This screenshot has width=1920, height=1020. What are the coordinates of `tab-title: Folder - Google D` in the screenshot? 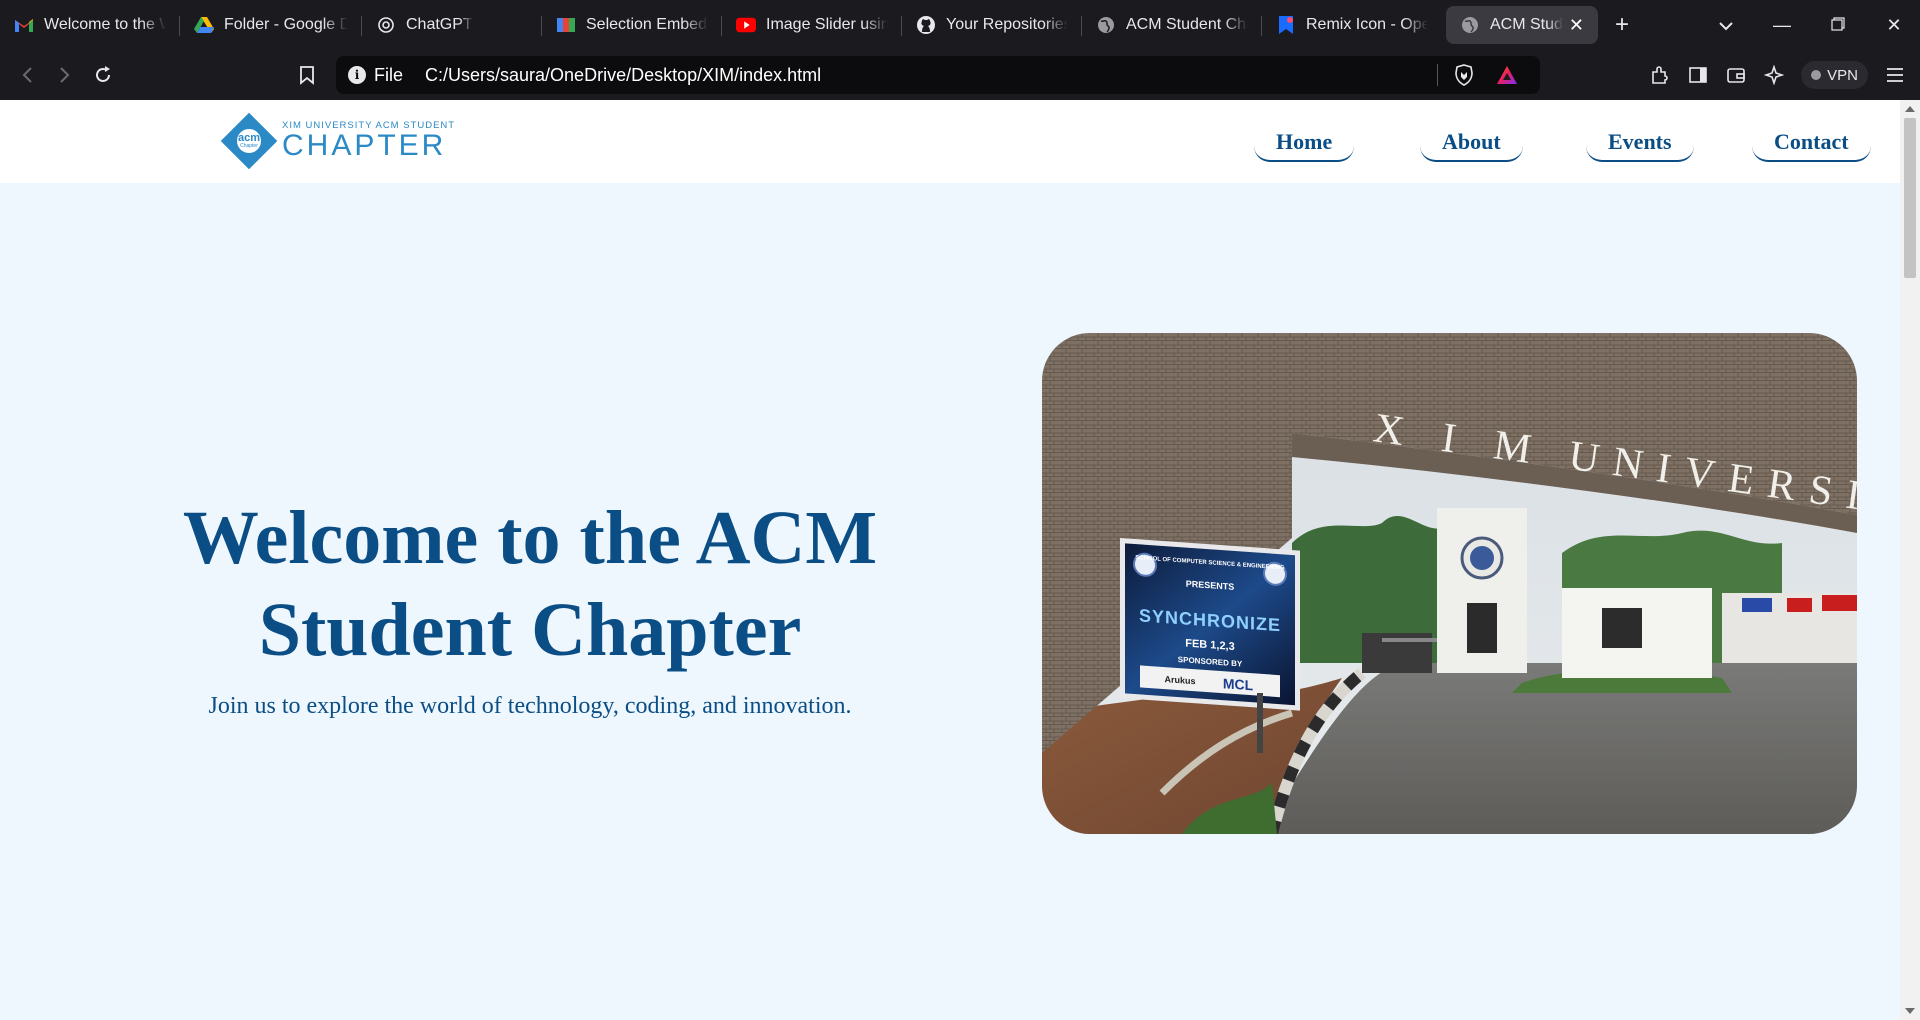 It's located at (286, 24).